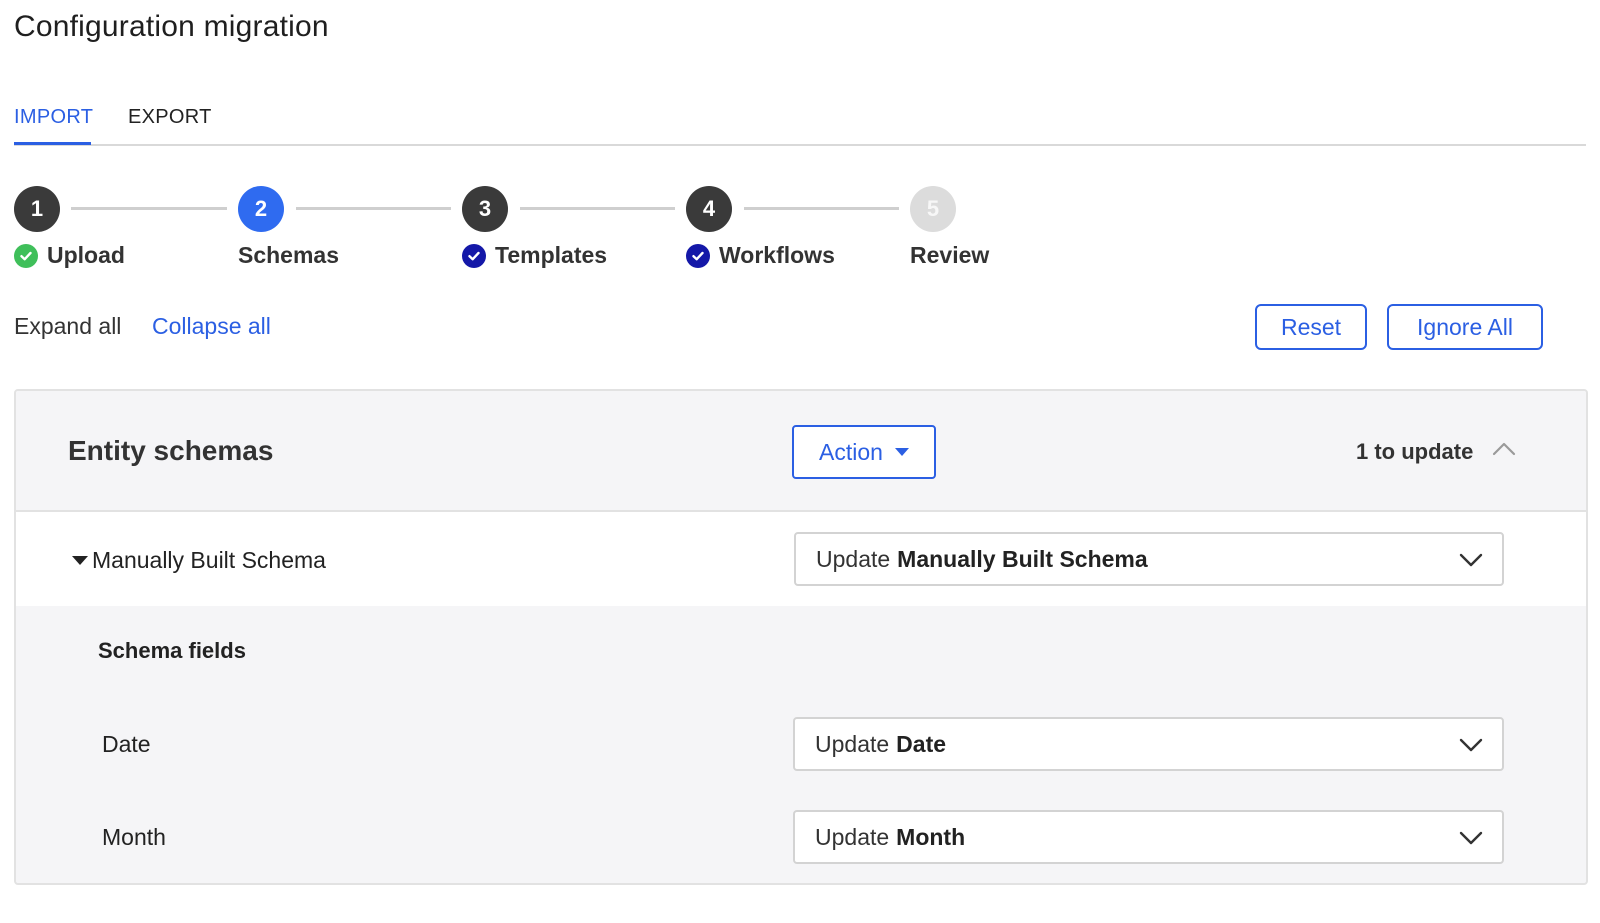 Image resolution: width=1600 pixels, height=923 pixels. What do you see at coordinates (1149, 559) in the screenshot?
I see `schema-action-select: Update Manually Built Schema` at bounding box center [1149, 559].